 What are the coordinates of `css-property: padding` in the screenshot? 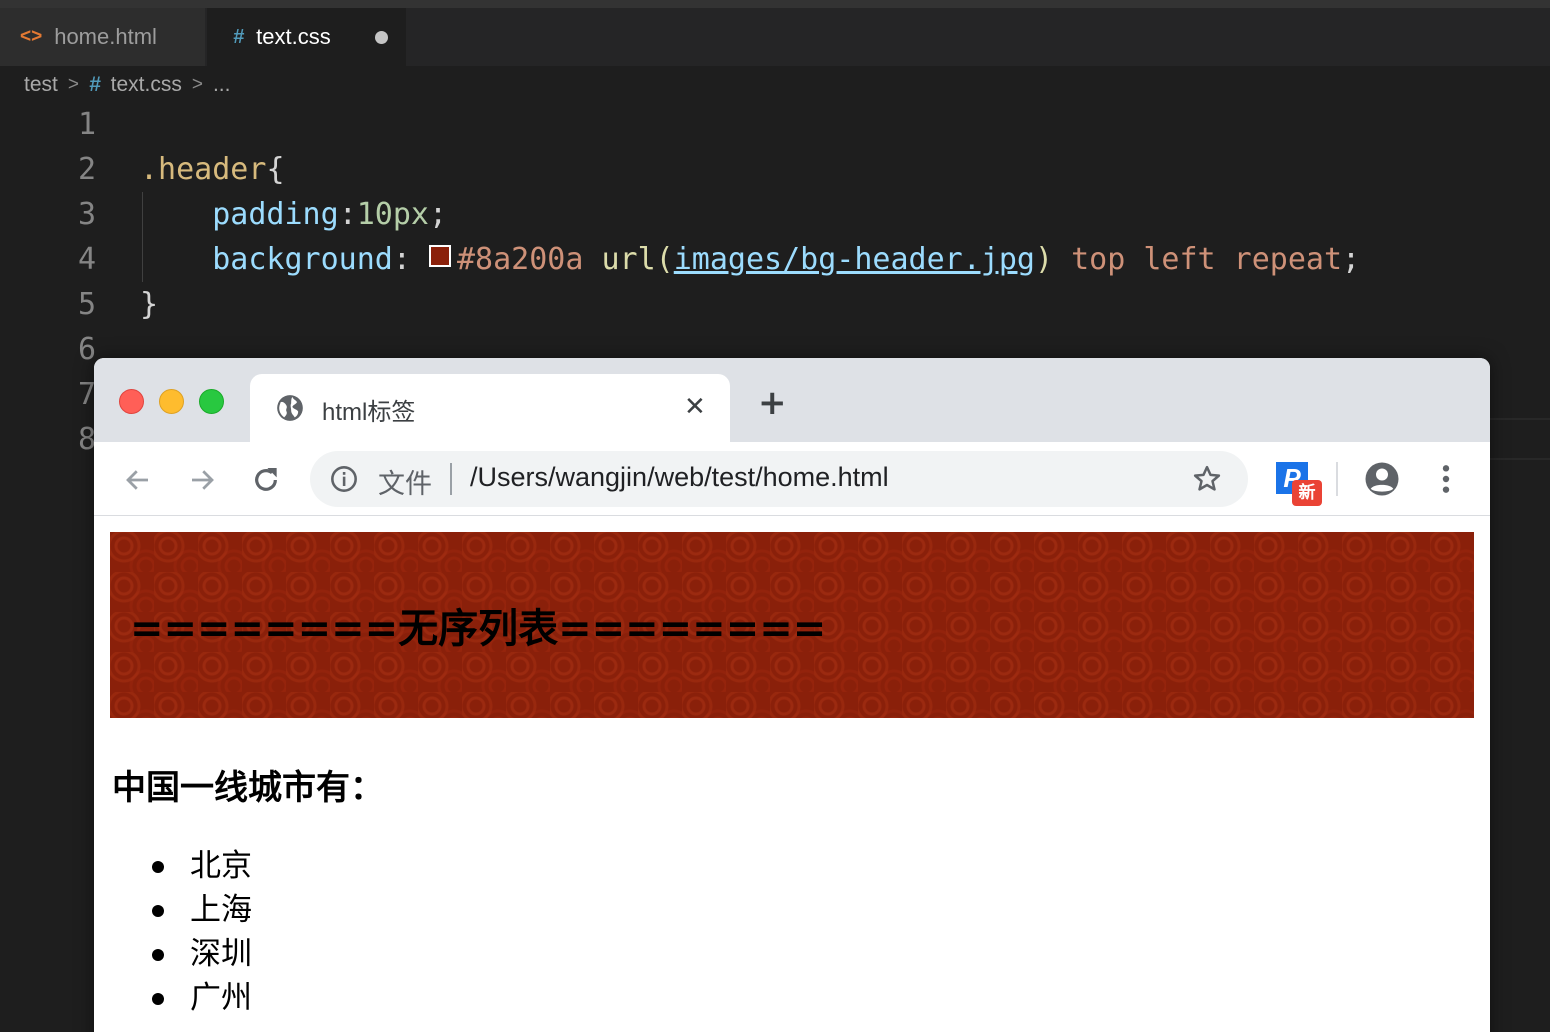 It's located at (275, 214).